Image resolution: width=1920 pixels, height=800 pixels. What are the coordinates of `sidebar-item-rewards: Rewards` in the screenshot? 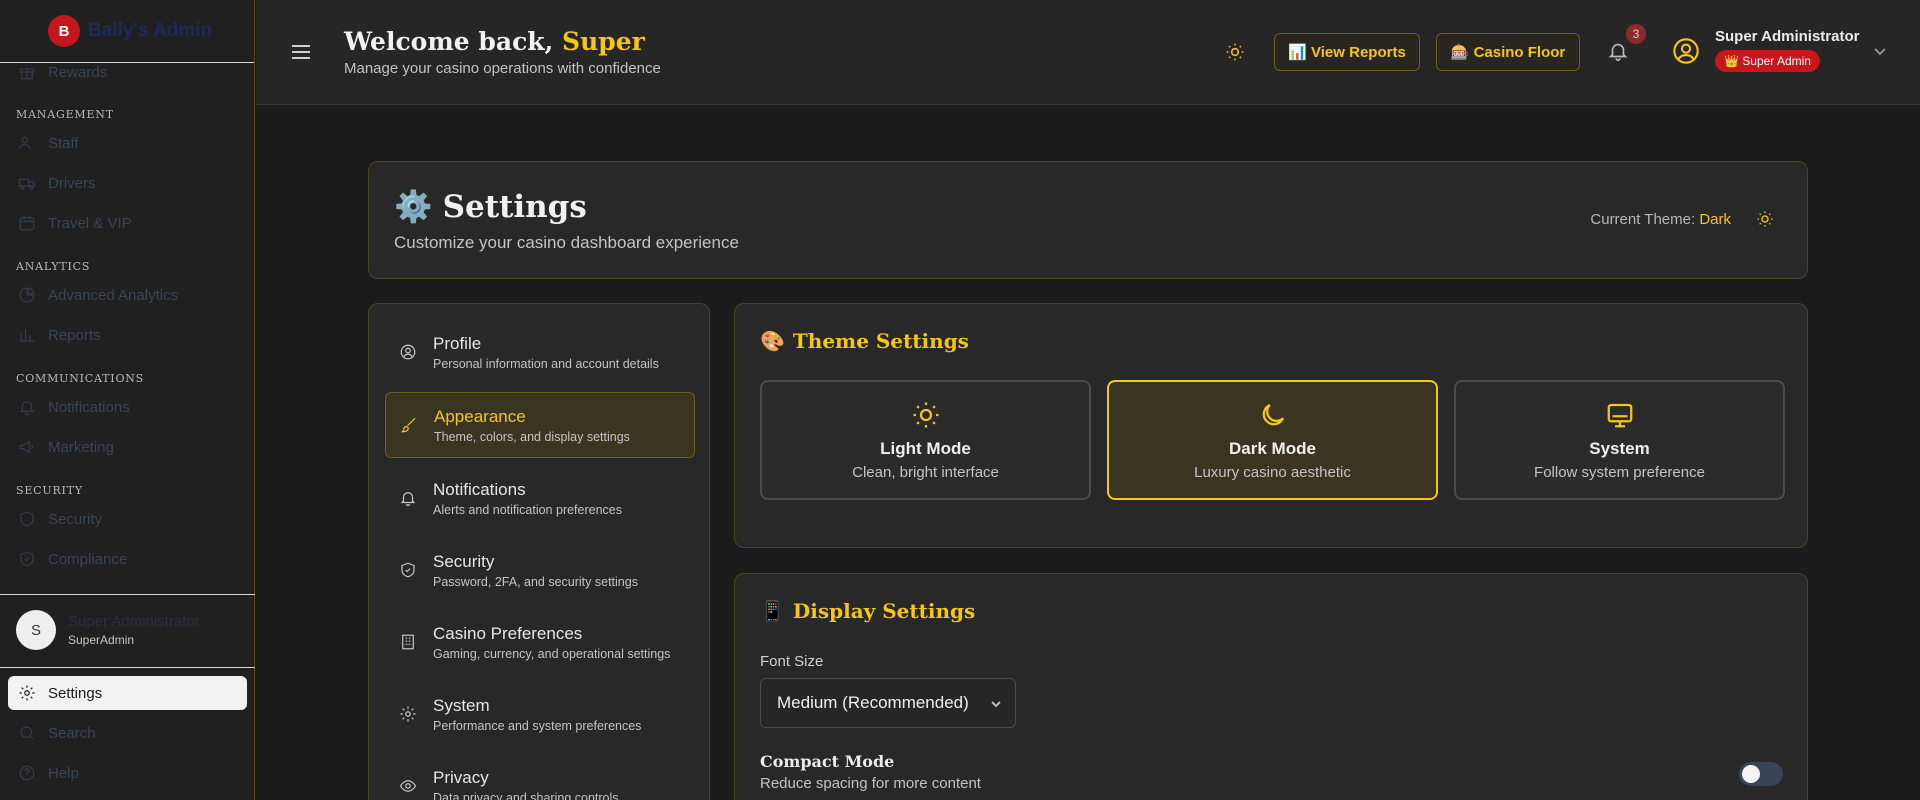 It's located at (127, 72).